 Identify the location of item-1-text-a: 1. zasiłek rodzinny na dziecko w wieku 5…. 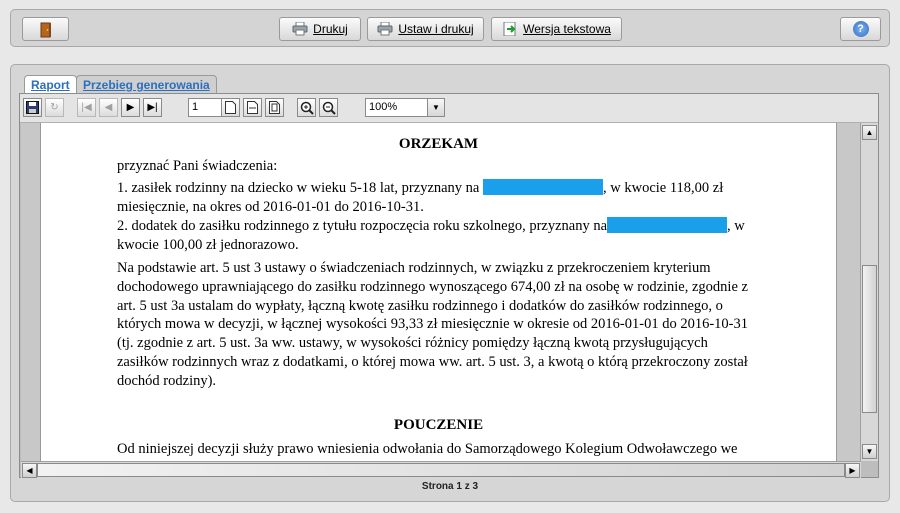
(298, 188).